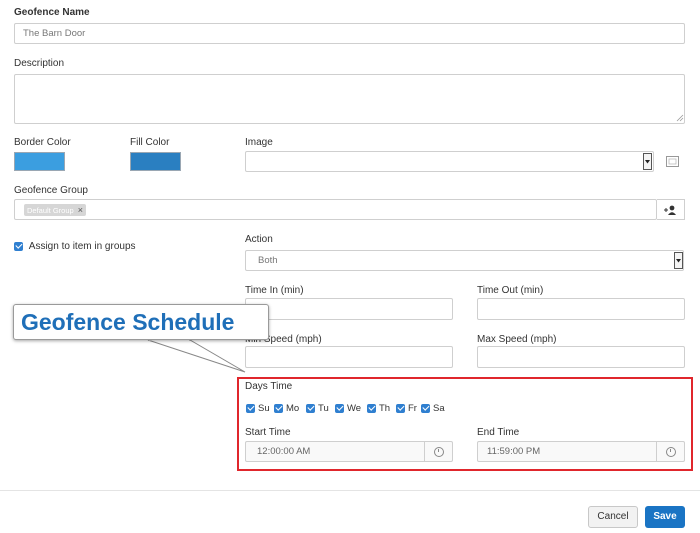 The image size is (700, 533). I want to click on day-checkbox-mo: Mo, so click(286, 408).